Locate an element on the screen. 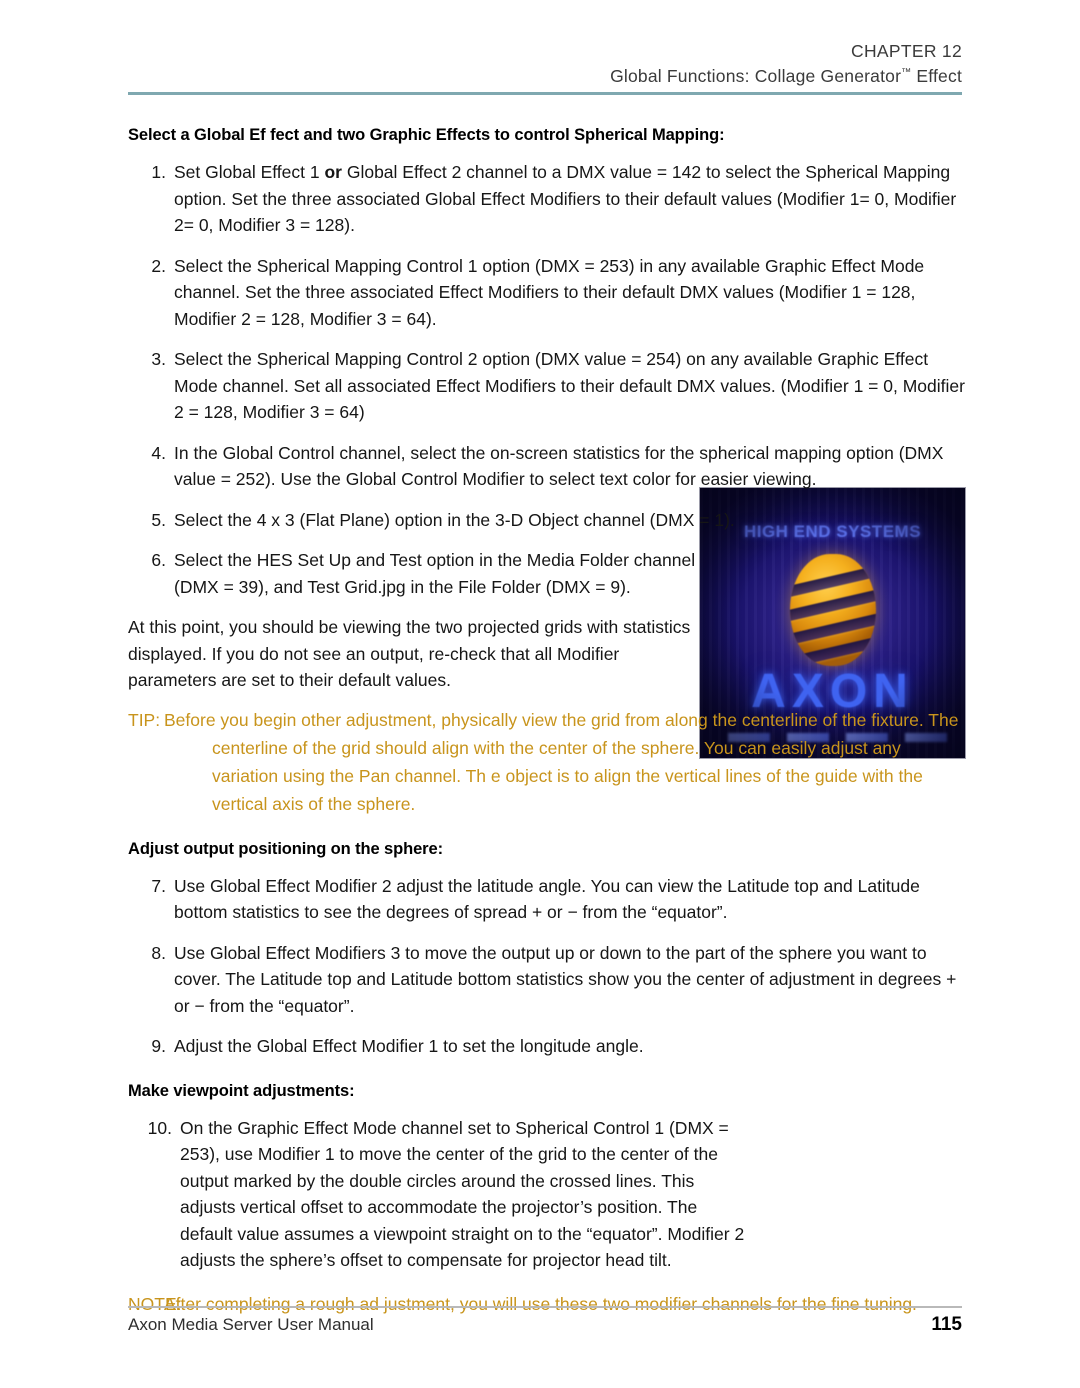 This screenshot has width=1080, height=1388. chapter-title-before: Global Functions: Collage Generator is located at coordinates (756, 75).